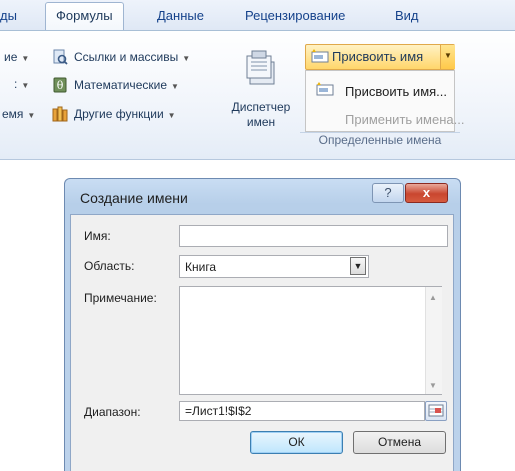  I want to click on range-value: =Лист1!$I$2, so click(218, 411).